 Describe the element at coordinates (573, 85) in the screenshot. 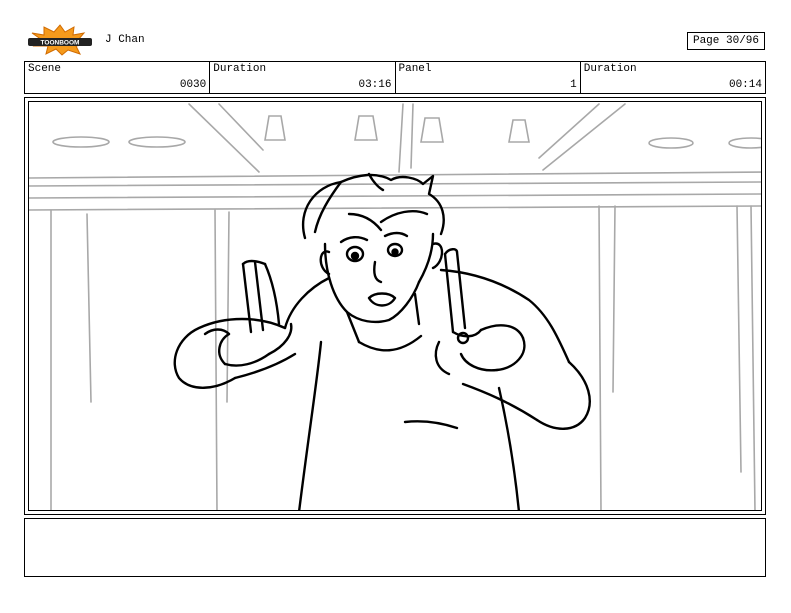

I see `panel-value: 1` at that location.